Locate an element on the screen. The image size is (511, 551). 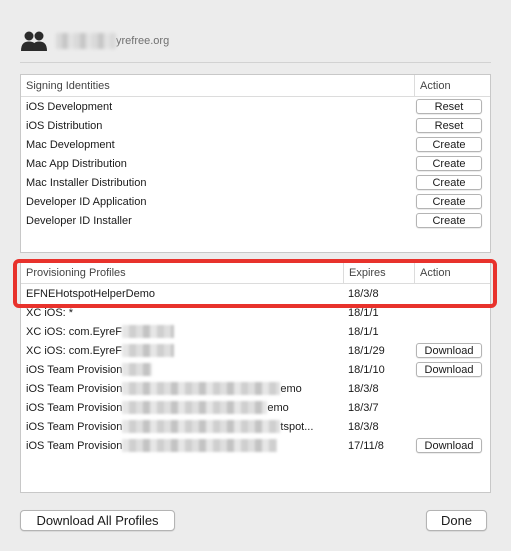
profile-expires: 18/1/29 is located at coordinates (366, 350).